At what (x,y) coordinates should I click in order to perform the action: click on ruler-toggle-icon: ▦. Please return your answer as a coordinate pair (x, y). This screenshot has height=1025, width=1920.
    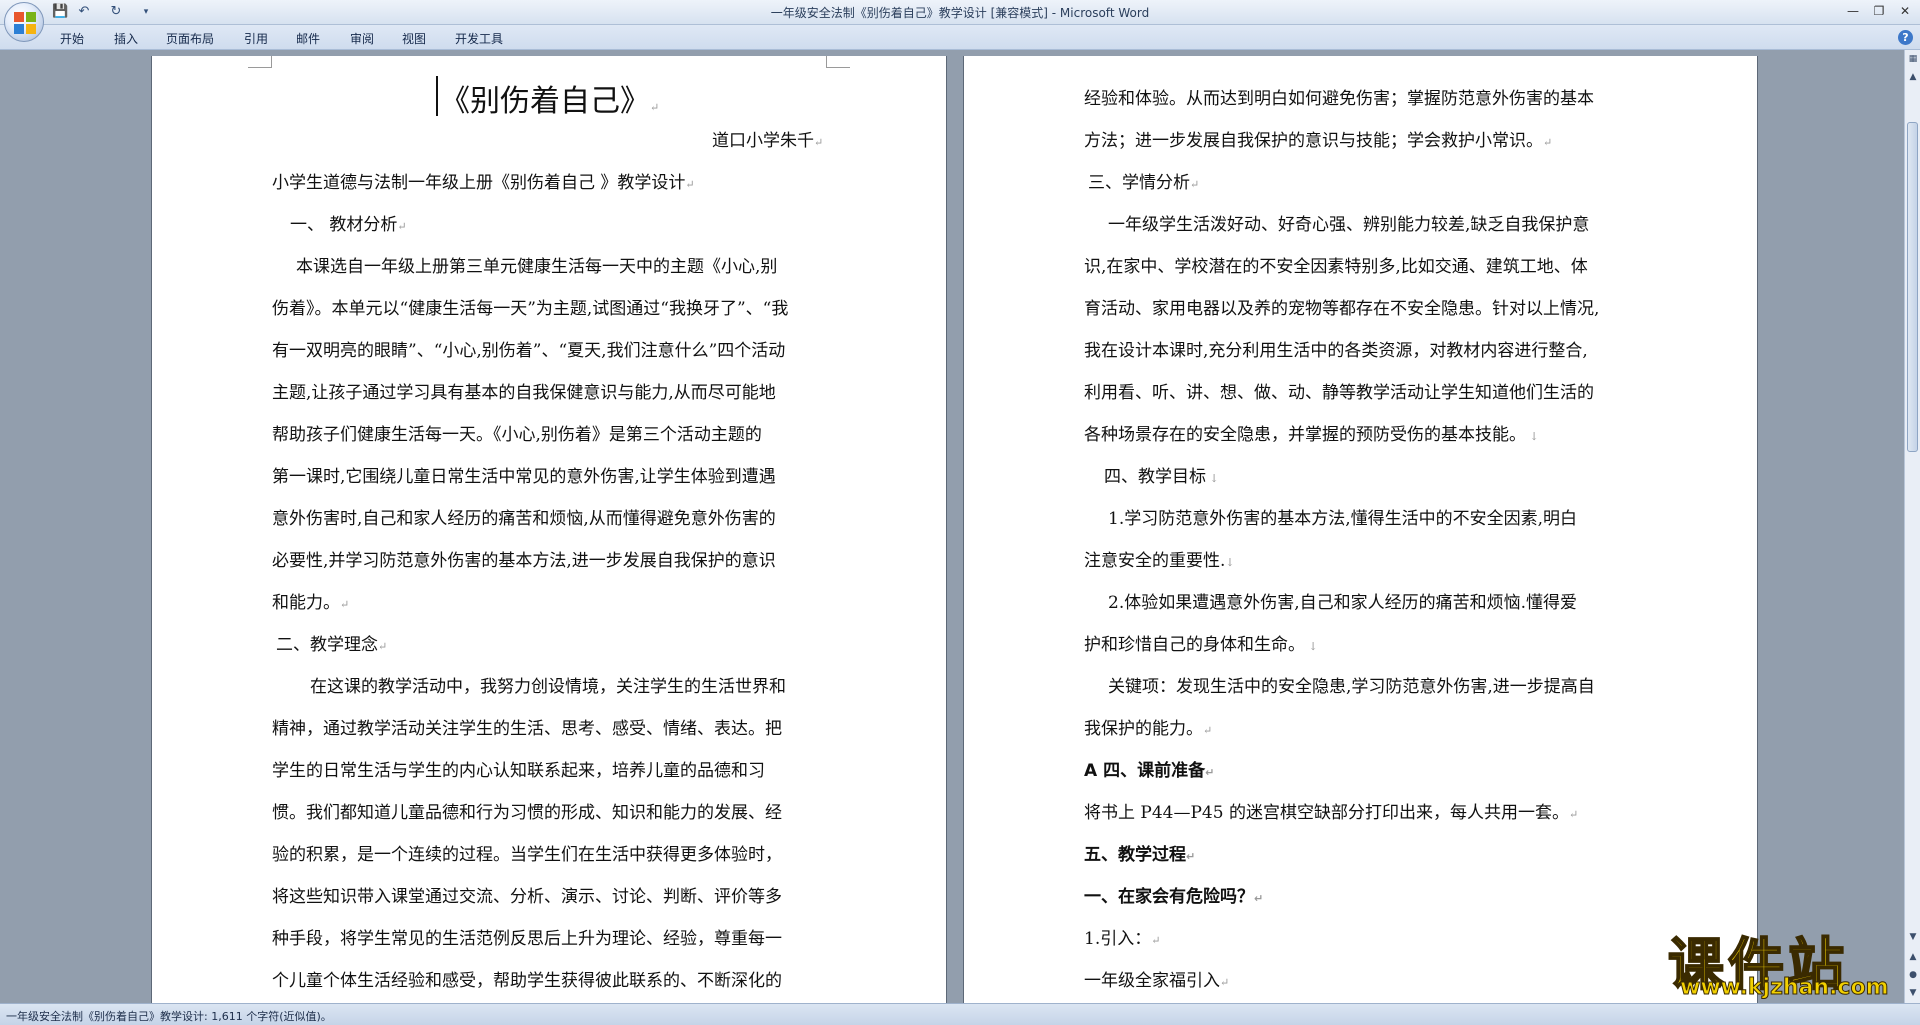
    Looking at the image, I should click on (1913, 59).